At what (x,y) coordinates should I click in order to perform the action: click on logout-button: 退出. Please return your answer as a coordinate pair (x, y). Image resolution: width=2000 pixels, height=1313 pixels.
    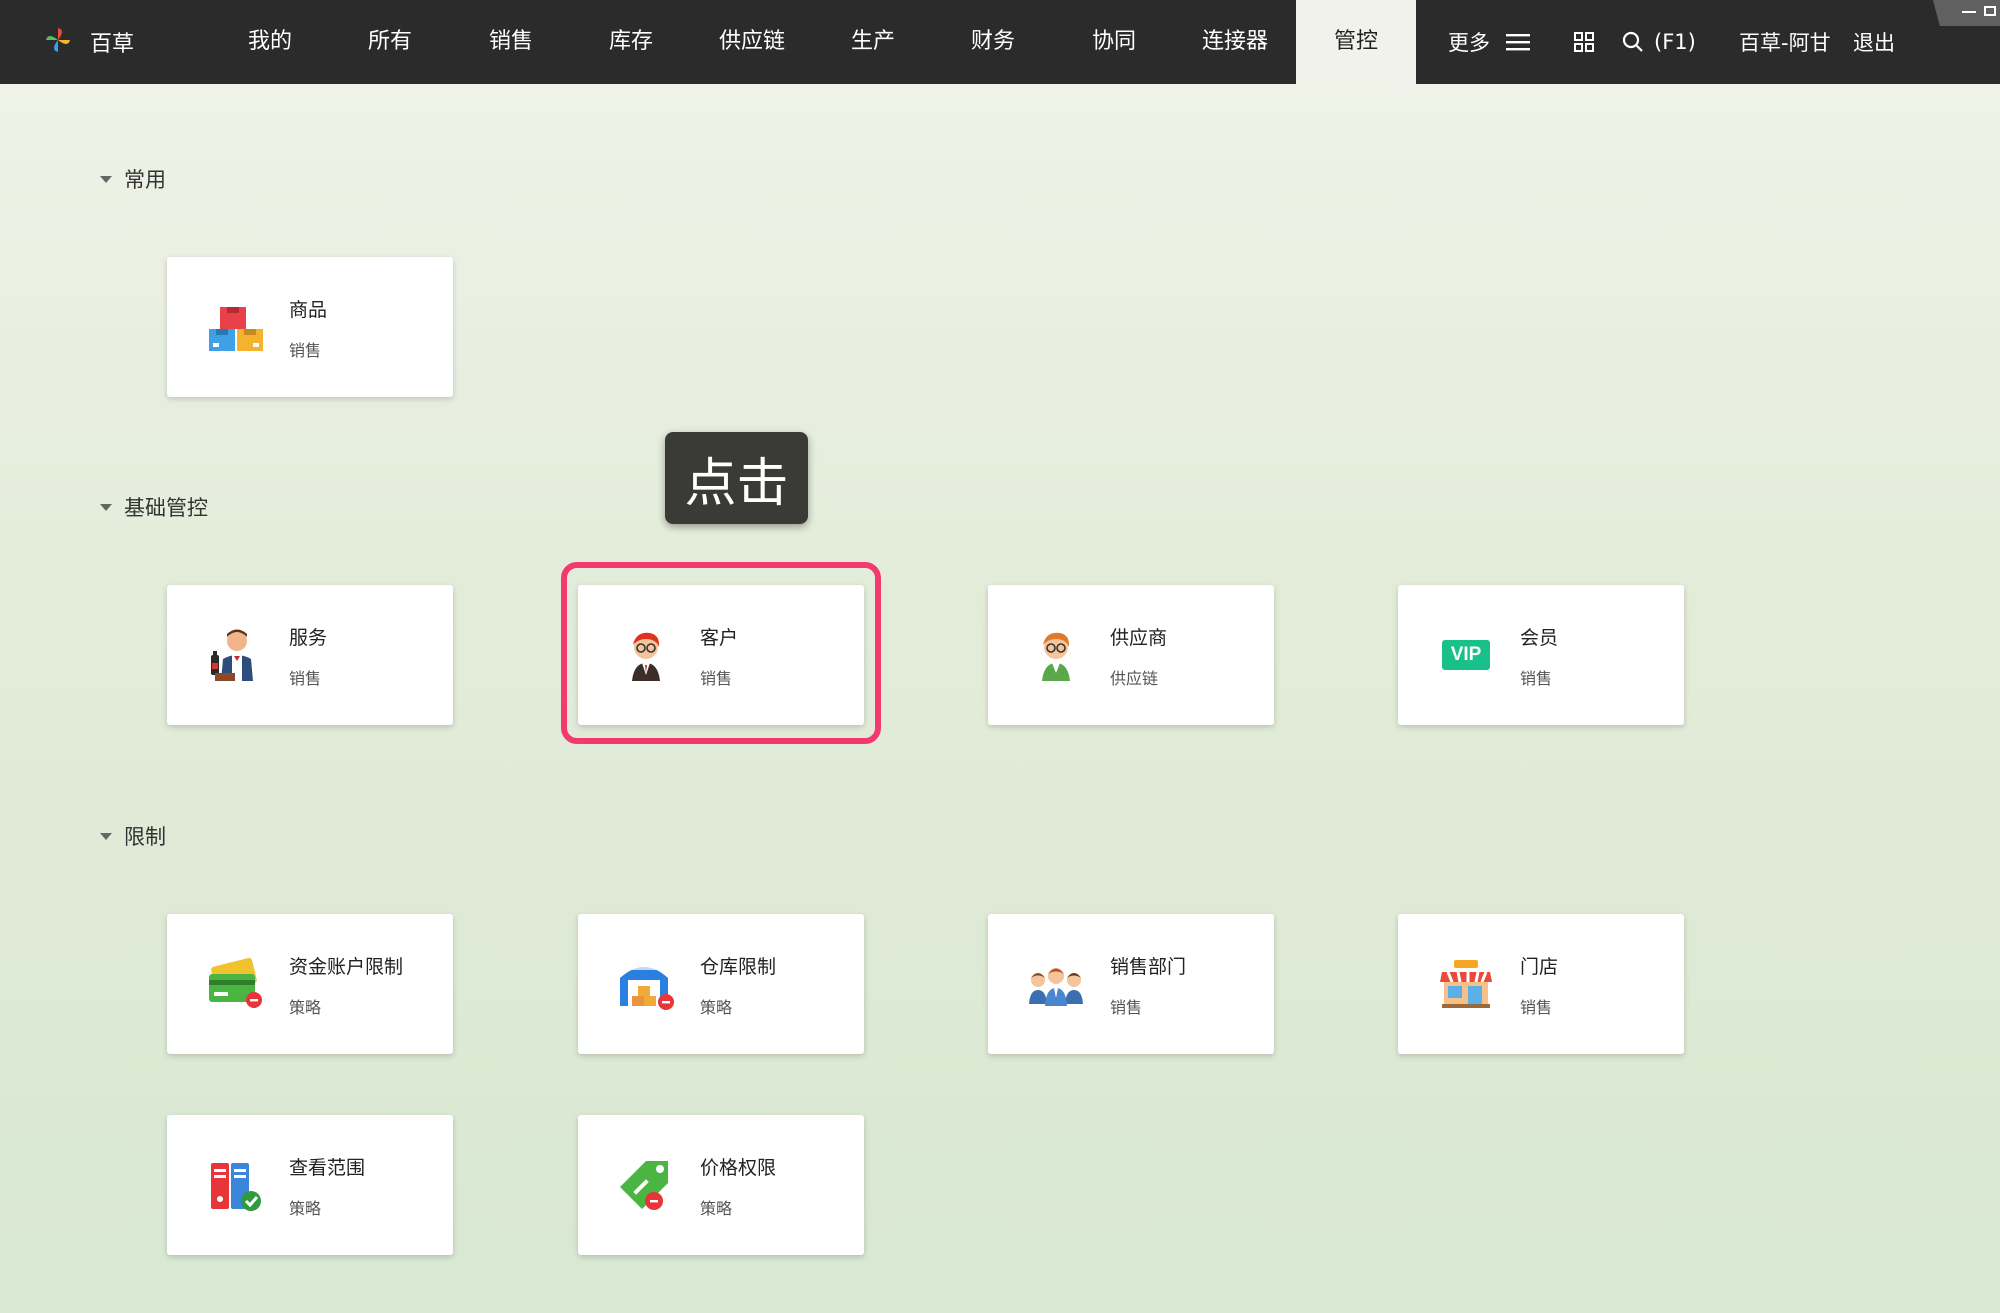
    Looking at the image, I should click on (1874, 42).